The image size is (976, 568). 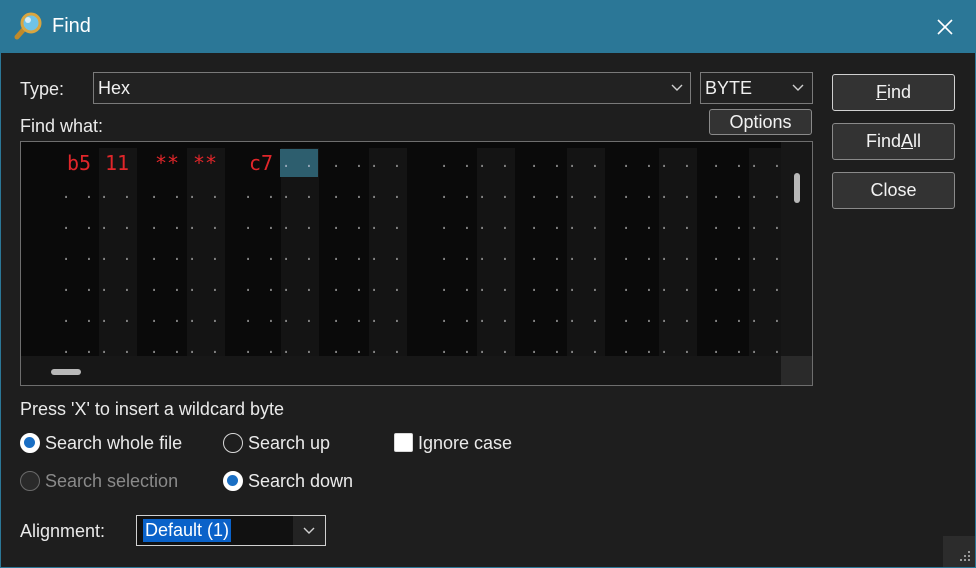 I want to click on alignment-value: Default (1), so click(x=187, y=530).